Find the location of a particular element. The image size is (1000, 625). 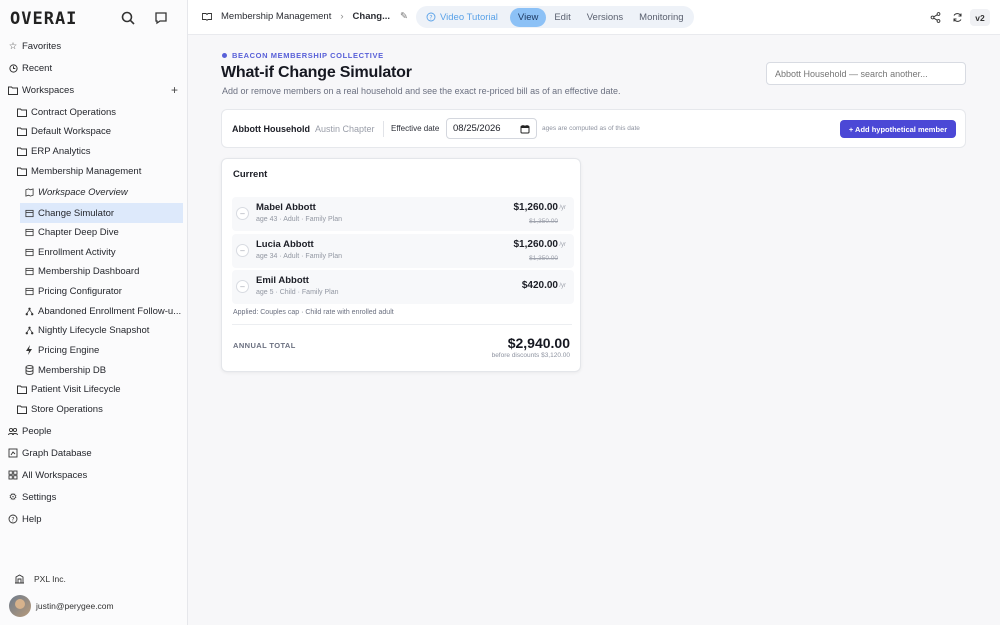

video-tutorial-link: ? Video Tutorial is located at coordinates (462, 17).